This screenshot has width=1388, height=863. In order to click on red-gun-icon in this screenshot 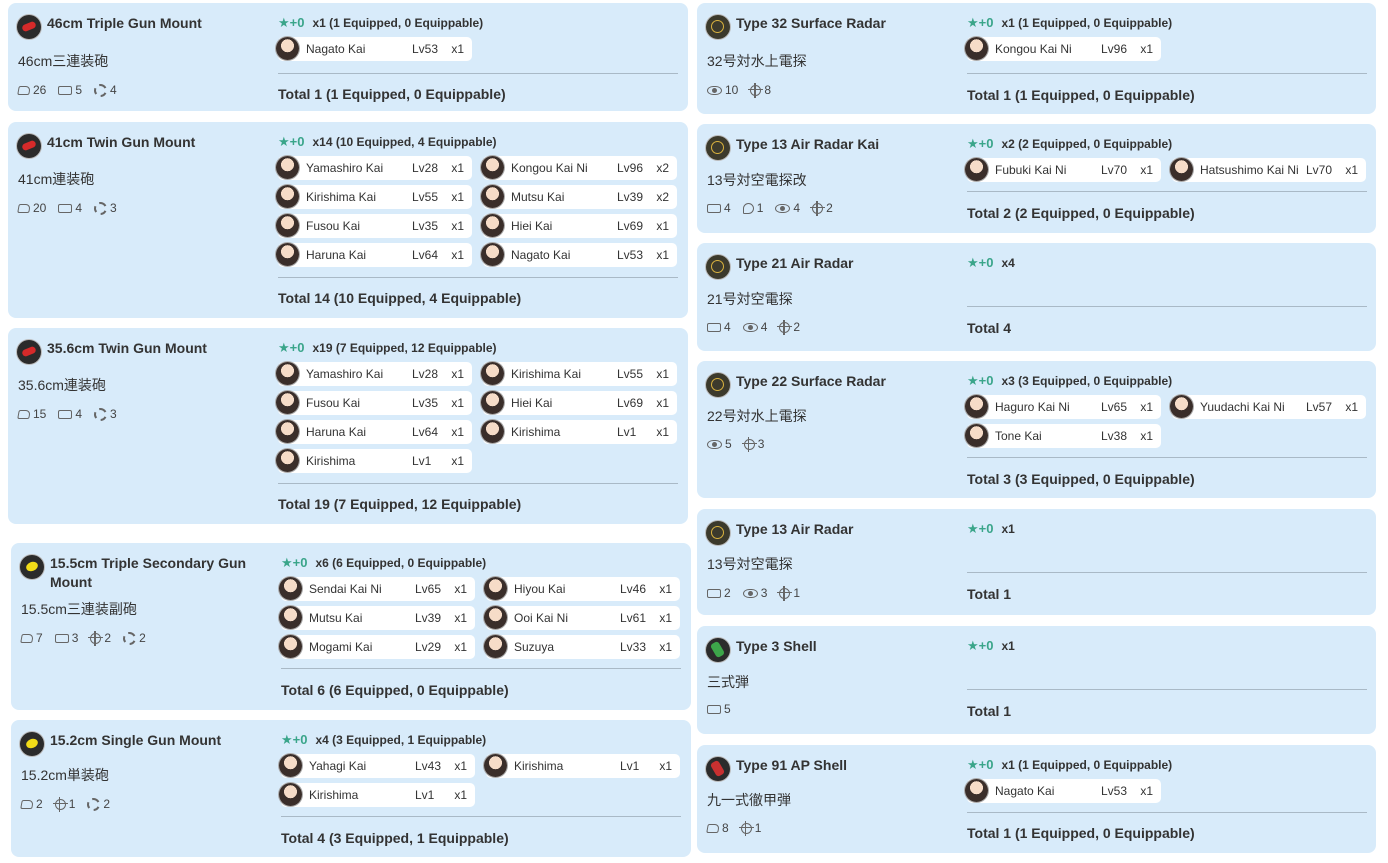, I will do `click(29, 352)`.